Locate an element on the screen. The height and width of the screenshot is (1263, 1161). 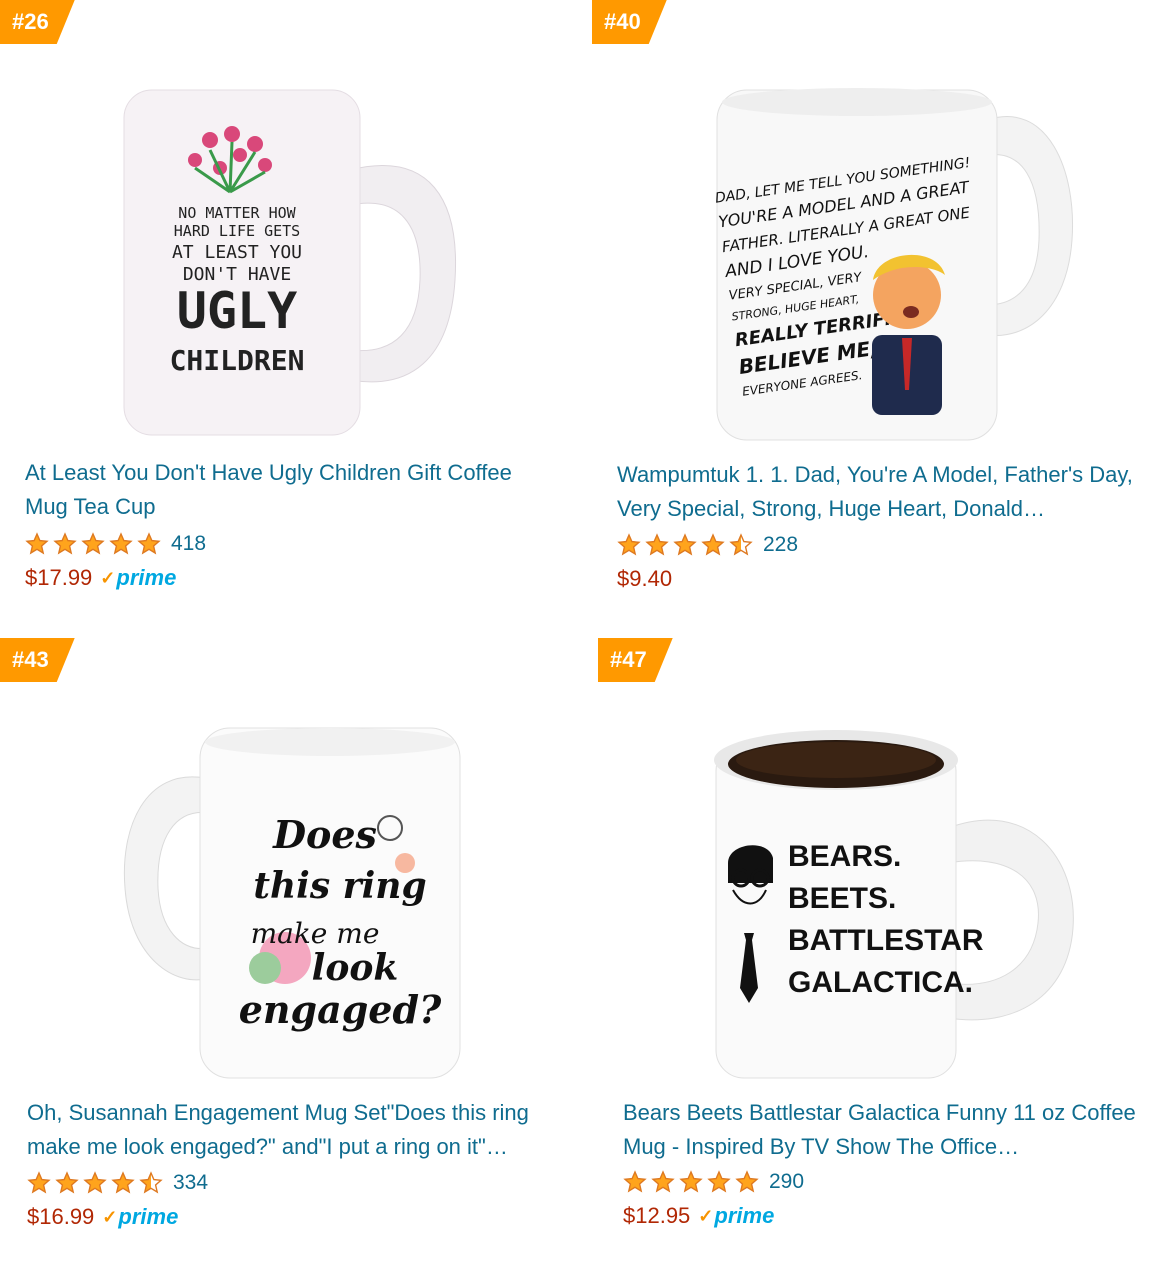
price-row: $16.99 ✓ prime is located at coordinates (102, 1217).